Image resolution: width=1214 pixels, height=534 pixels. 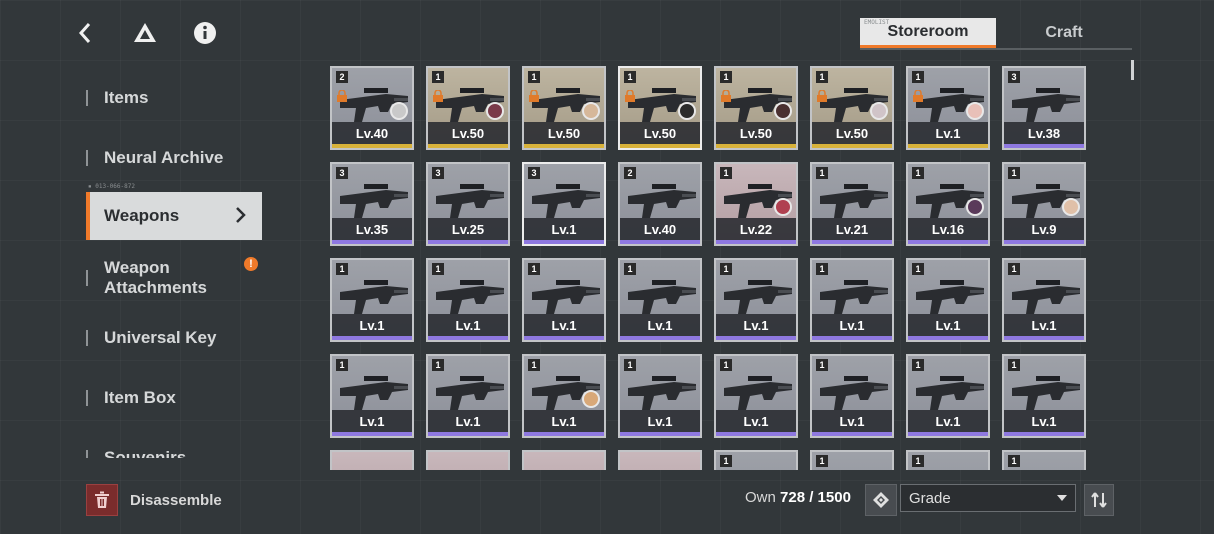 I want to click on sidebar-item-weapon-attachments: Weapon Attachments, so click(x=174, y=278).